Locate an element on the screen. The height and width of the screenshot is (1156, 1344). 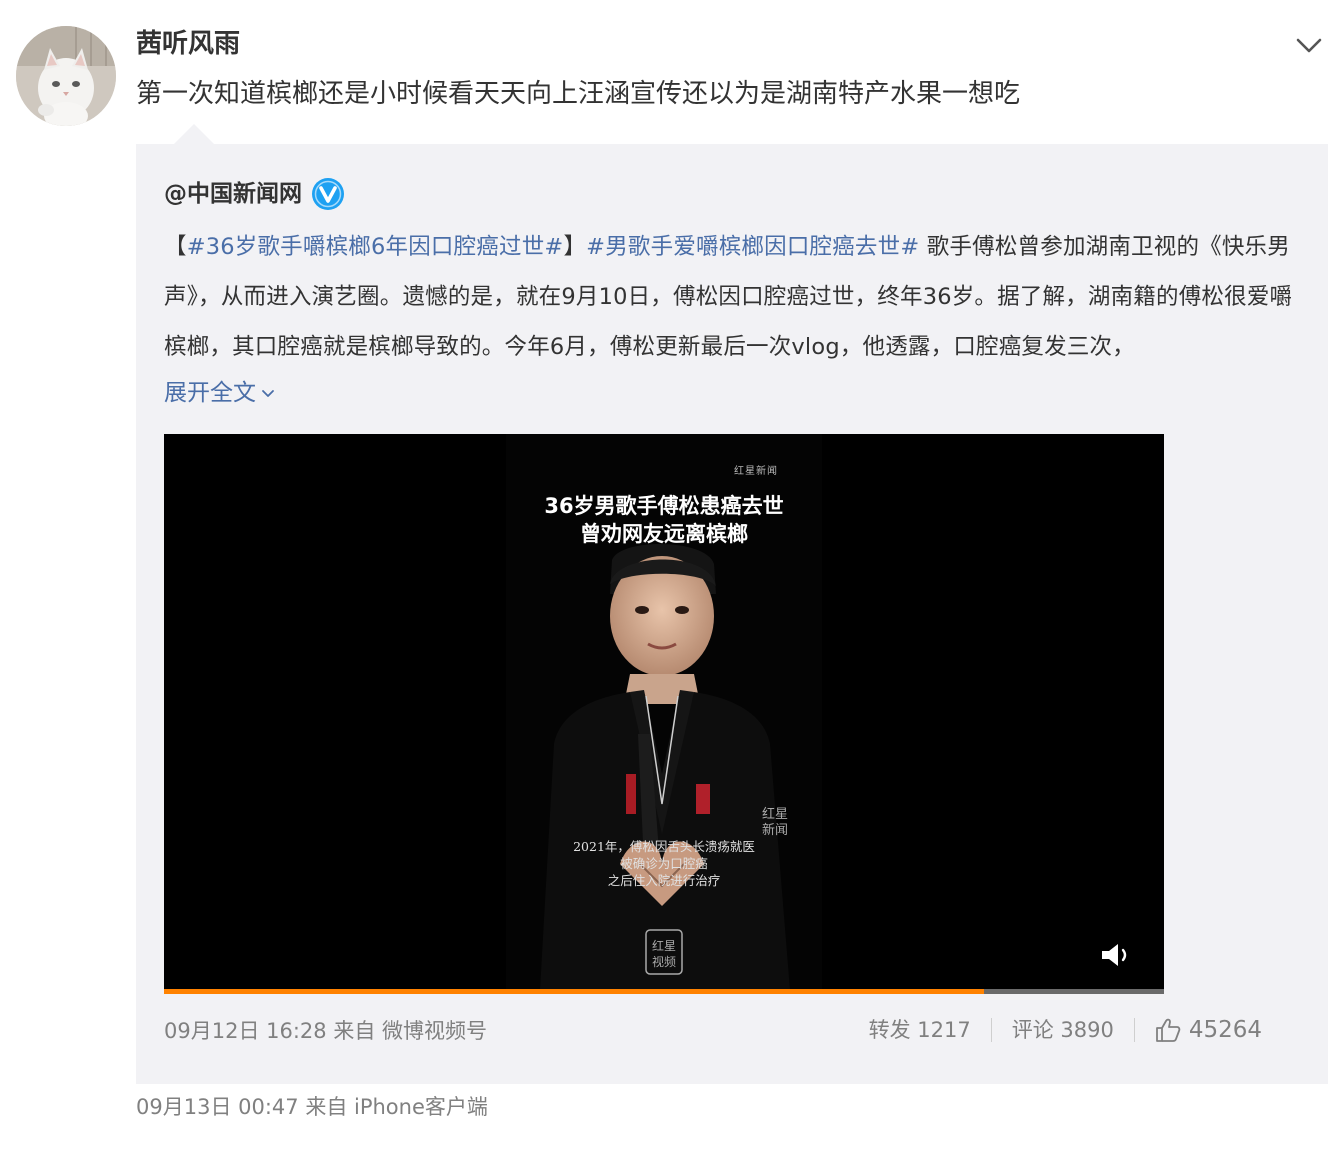
video-progress-fill is located at coordinates (574, 991).